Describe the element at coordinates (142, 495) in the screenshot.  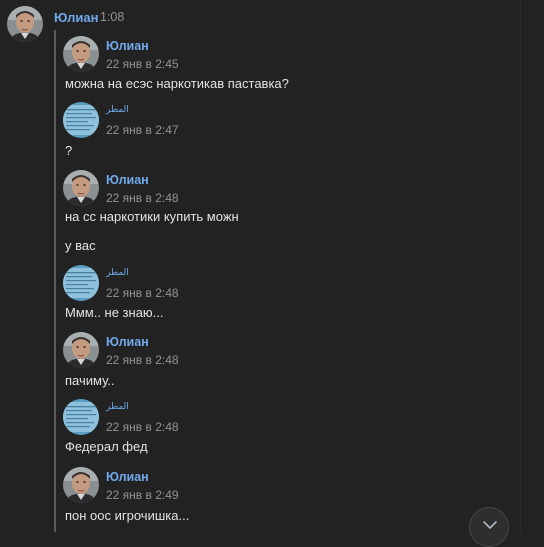
I see `message-date: 22 янв в 2:49` at that location.